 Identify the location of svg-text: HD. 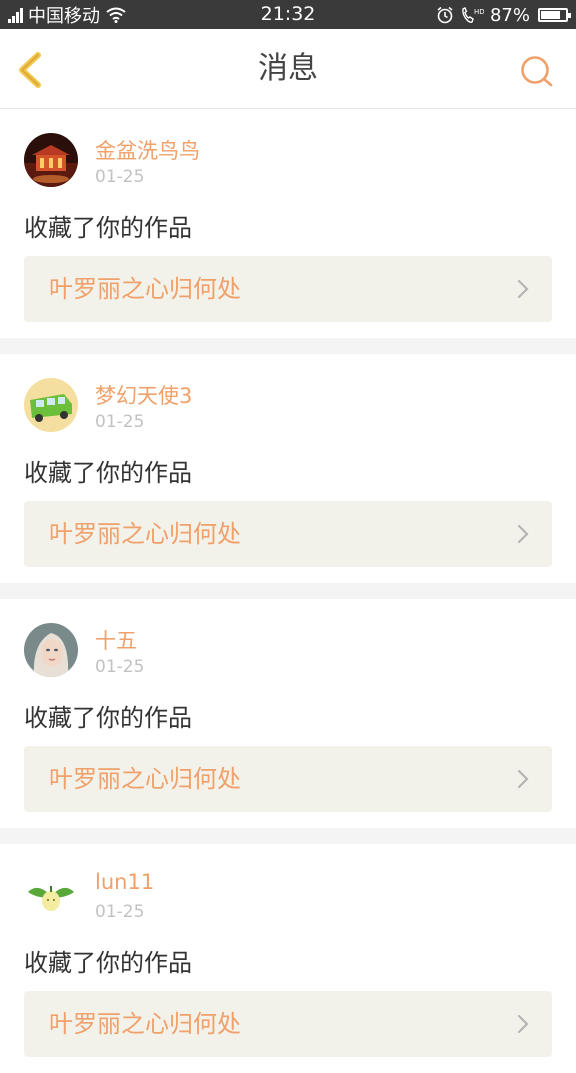
(479, 12).